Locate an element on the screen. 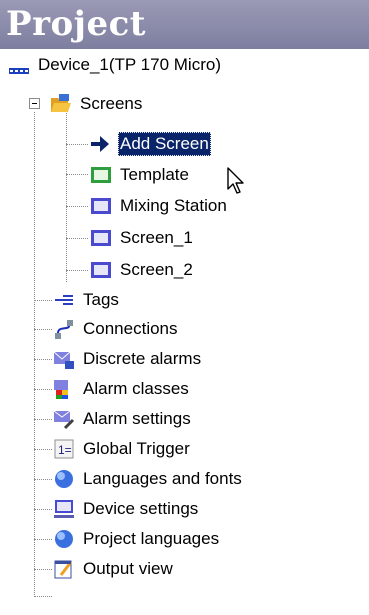  connections-icon is located at coordinates (64, 329).